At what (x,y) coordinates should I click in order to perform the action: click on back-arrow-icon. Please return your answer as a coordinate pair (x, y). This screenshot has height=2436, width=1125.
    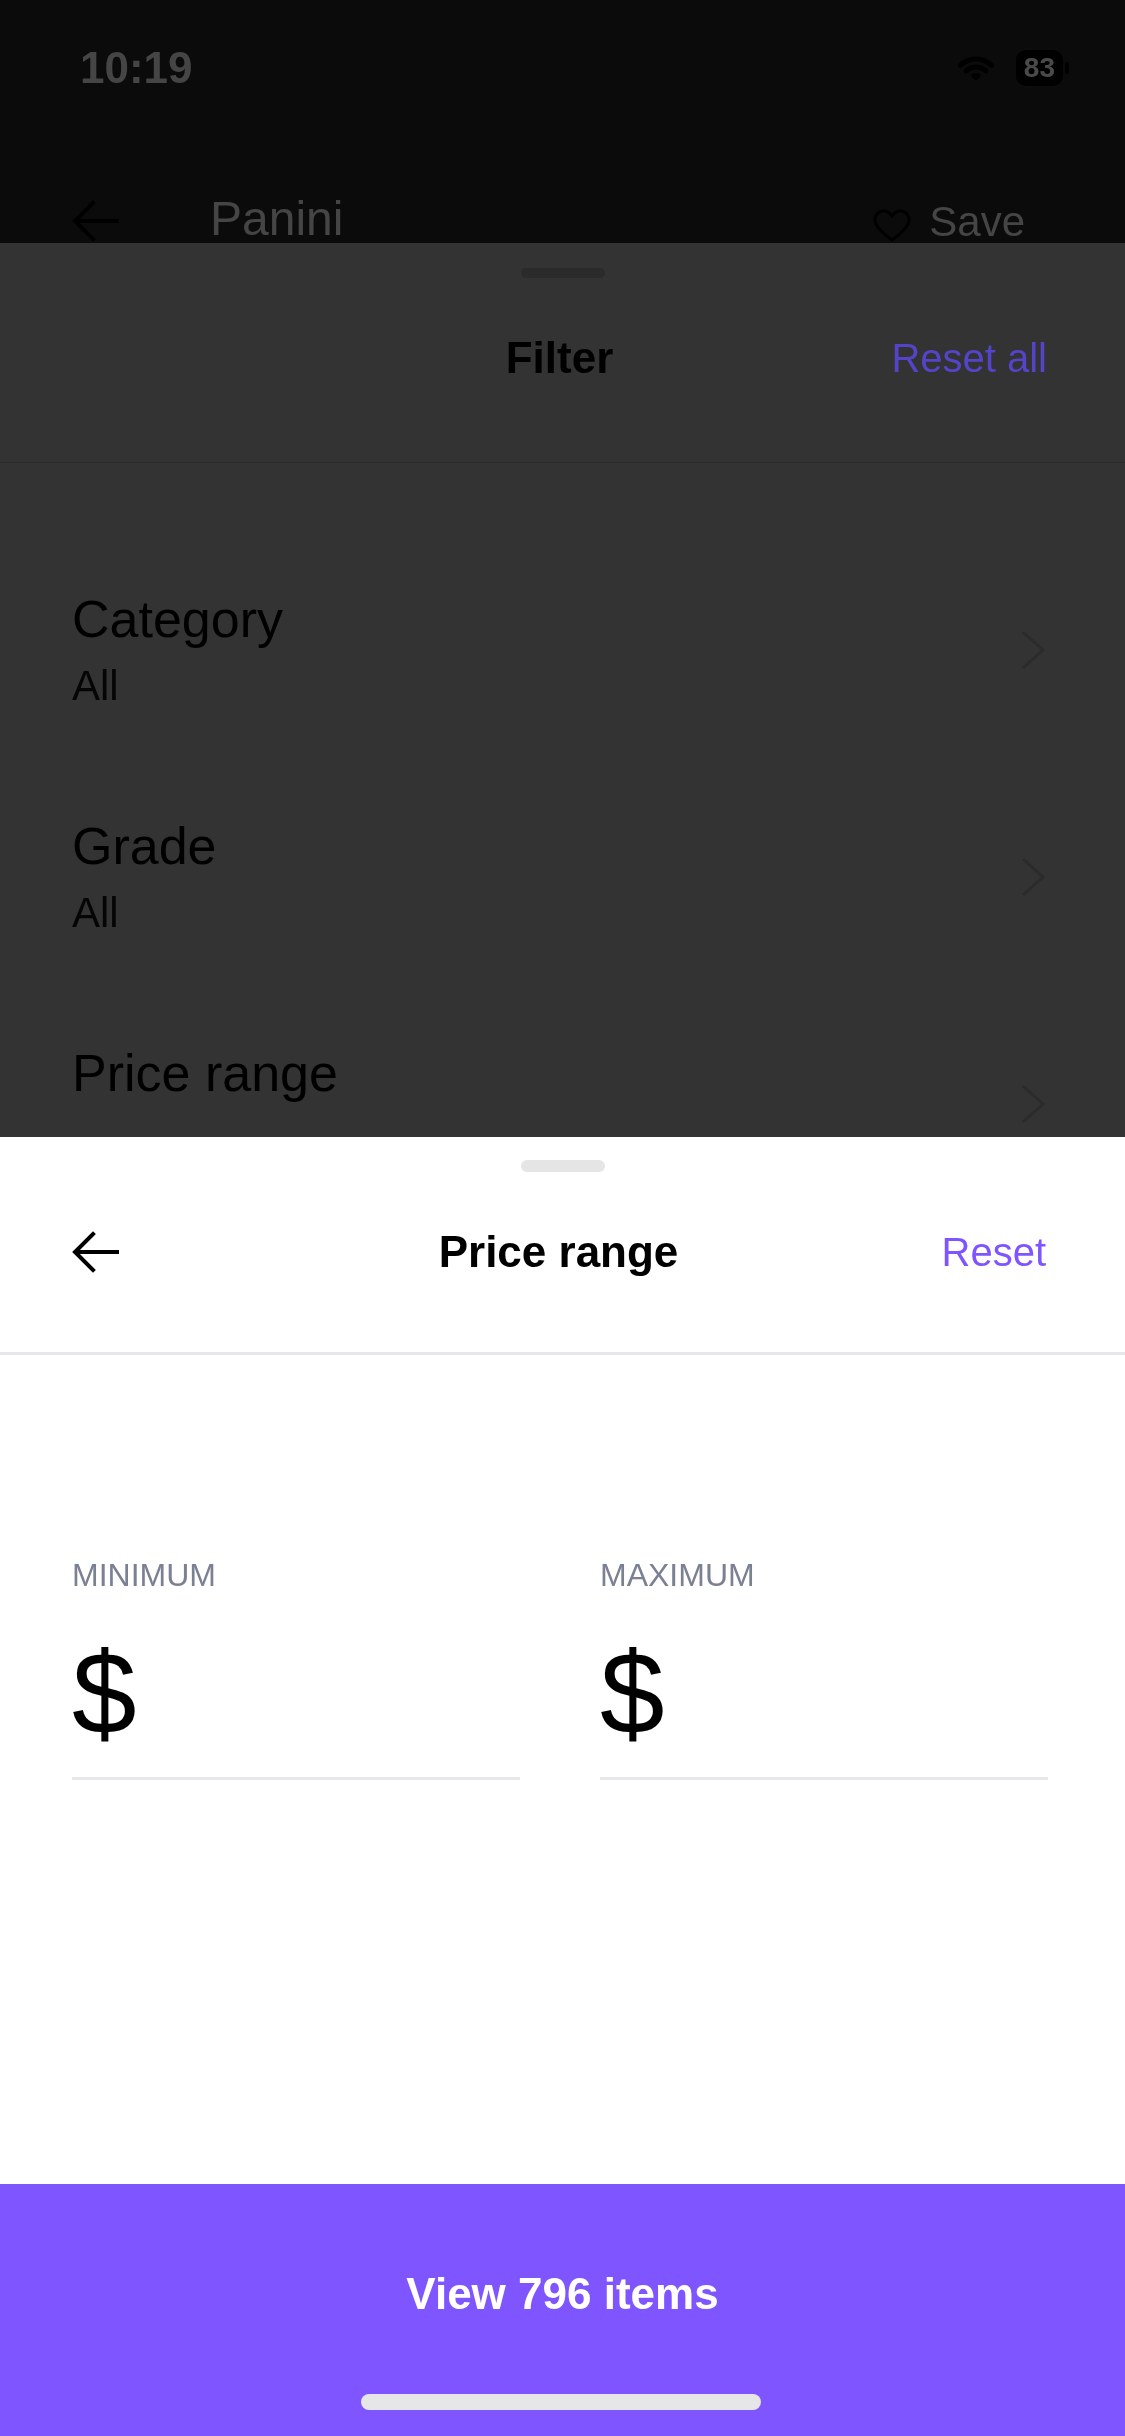
    Looking at the image, I should click on (95, 1252).